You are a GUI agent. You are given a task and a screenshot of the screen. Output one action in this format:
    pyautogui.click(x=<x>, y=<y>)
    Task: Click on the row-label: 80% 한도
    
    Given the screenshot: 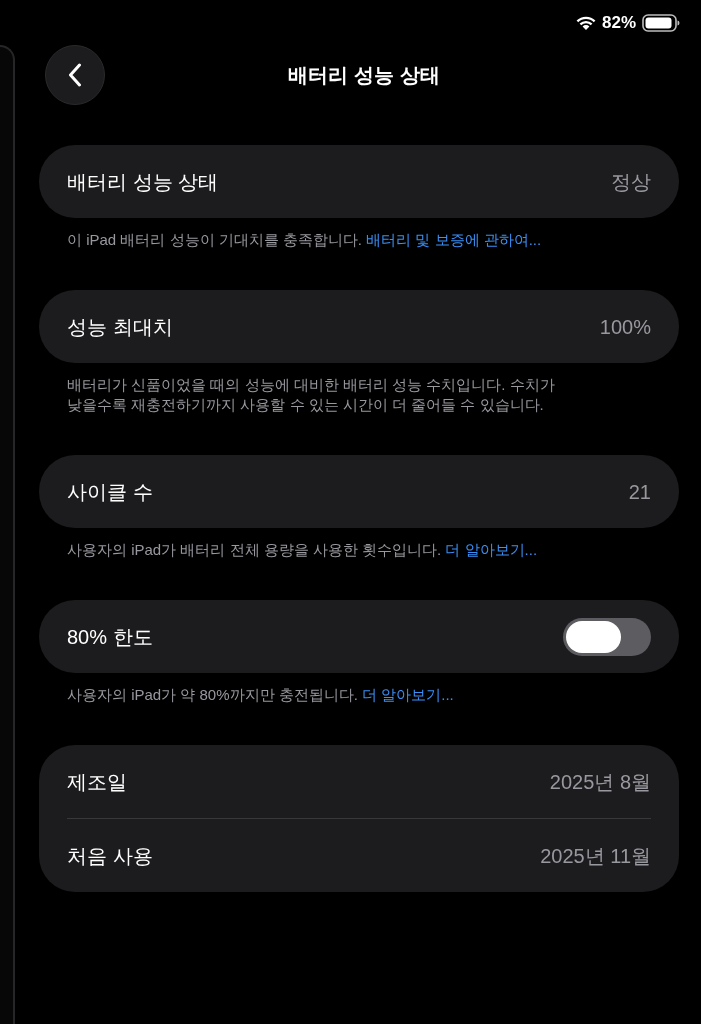 What is the action you would take?
    pyautogui.click(x=110, y=637)
    